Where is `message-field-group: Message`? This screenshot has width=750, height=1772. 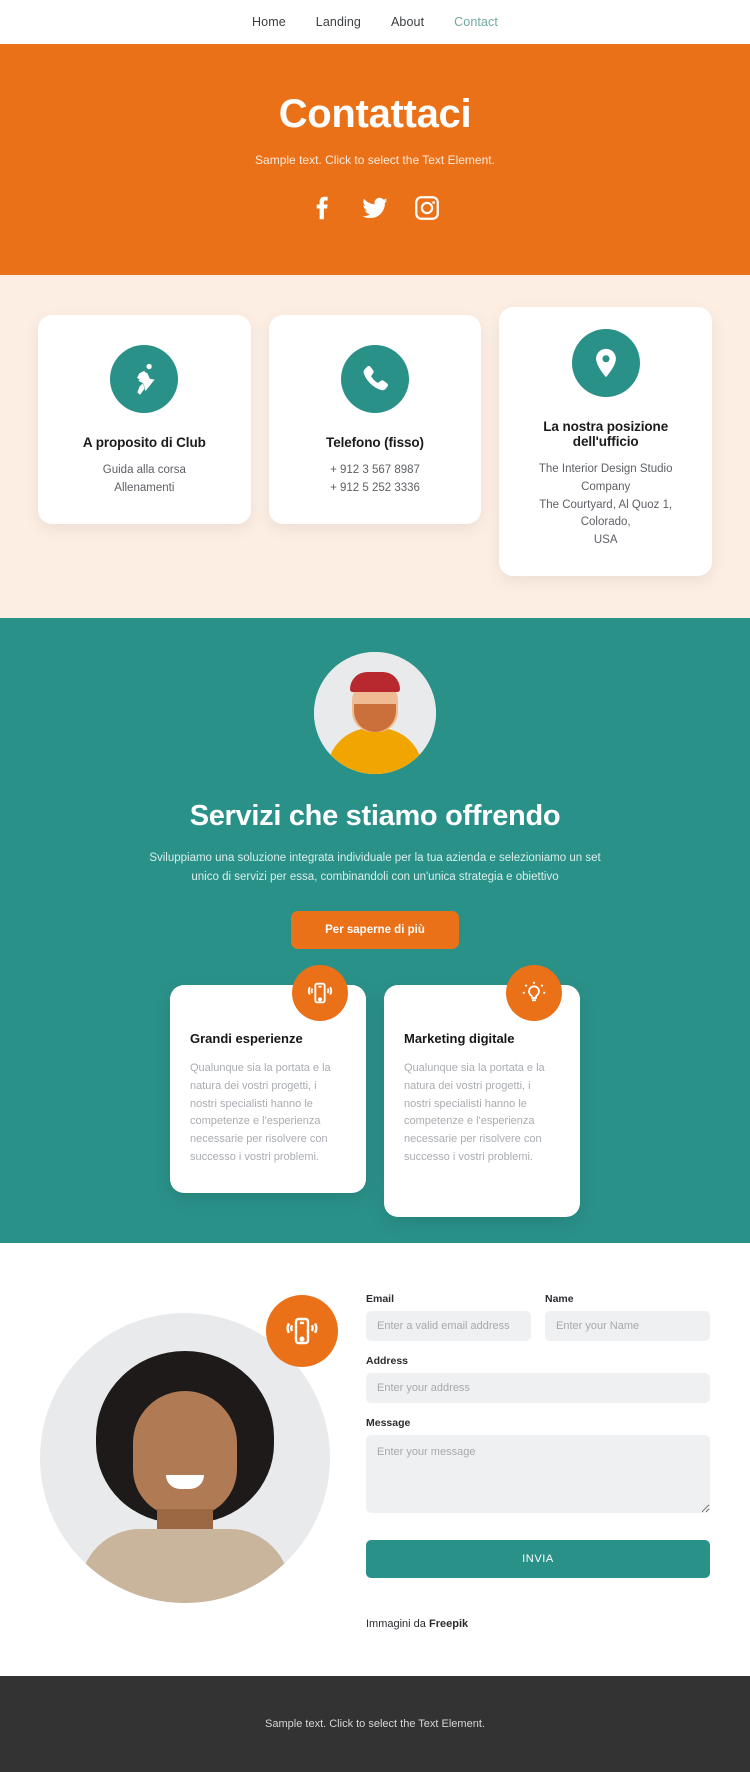
message-field-group: Message is located at coordinates (538, 1467).